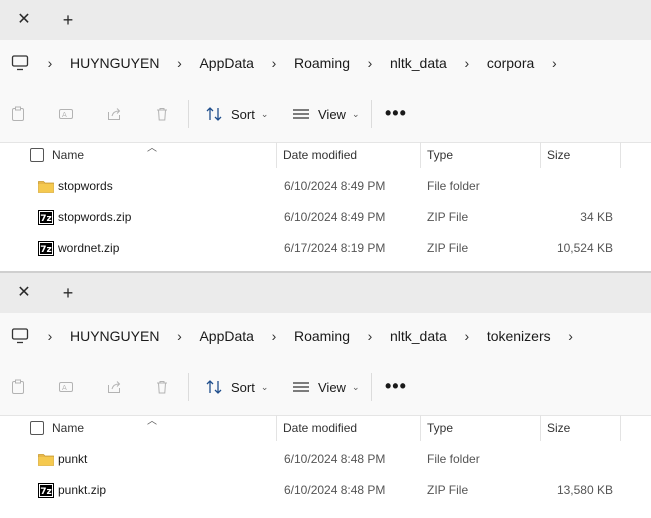 This screenshot has height=518, width=651. I want to click on toolbar-divider, so click(371, 387).